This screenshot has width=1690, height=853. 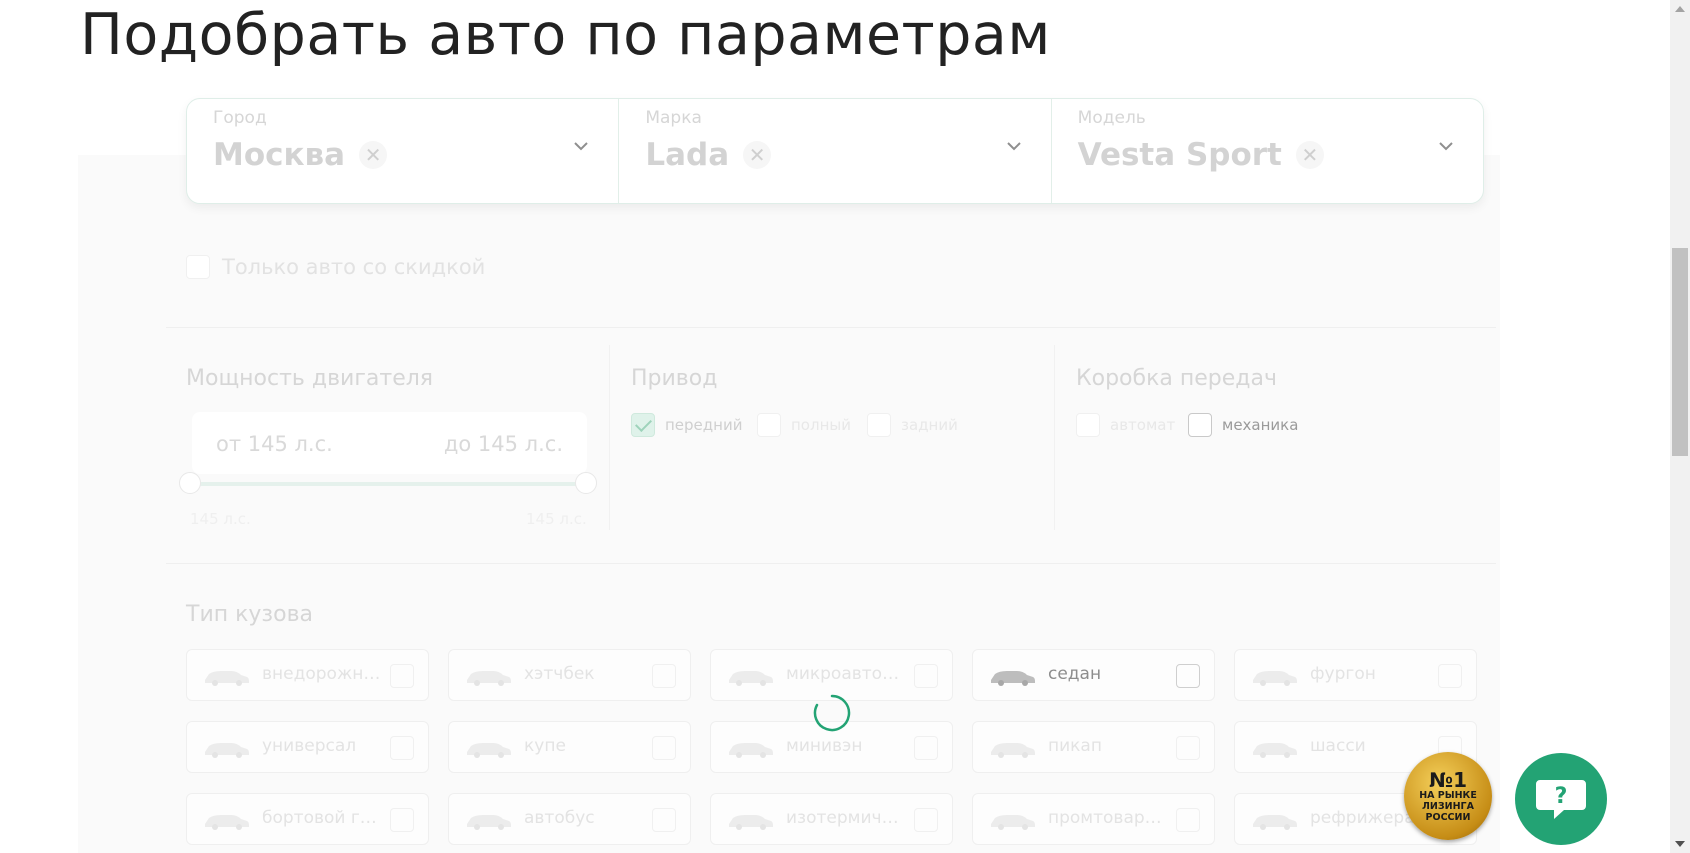 I want to click on discount-only-label: Только авто со скидкой, so click(x=354, y=267).